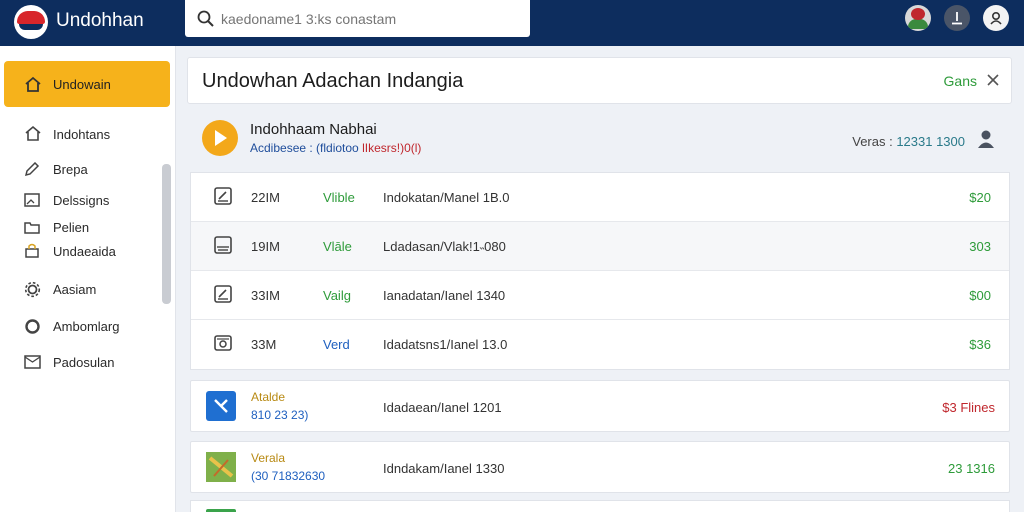 The image size is (1024, 512). Describe the element at coordinates (70, 169) in the screenshot. I see `sidebar-item-label: Brepa` at that location.